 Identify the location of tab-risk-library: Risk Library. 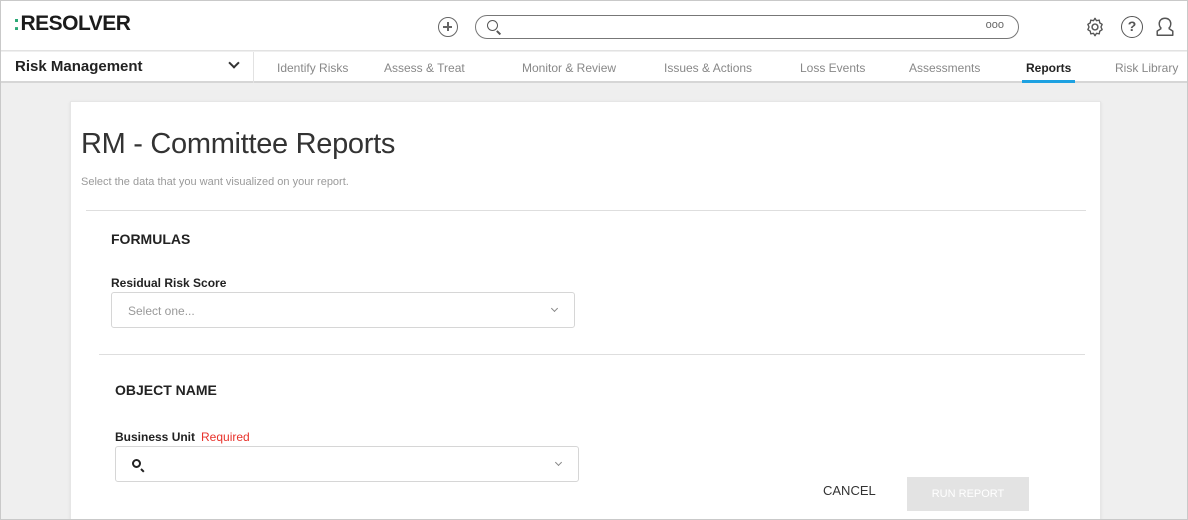
(1146, 68).